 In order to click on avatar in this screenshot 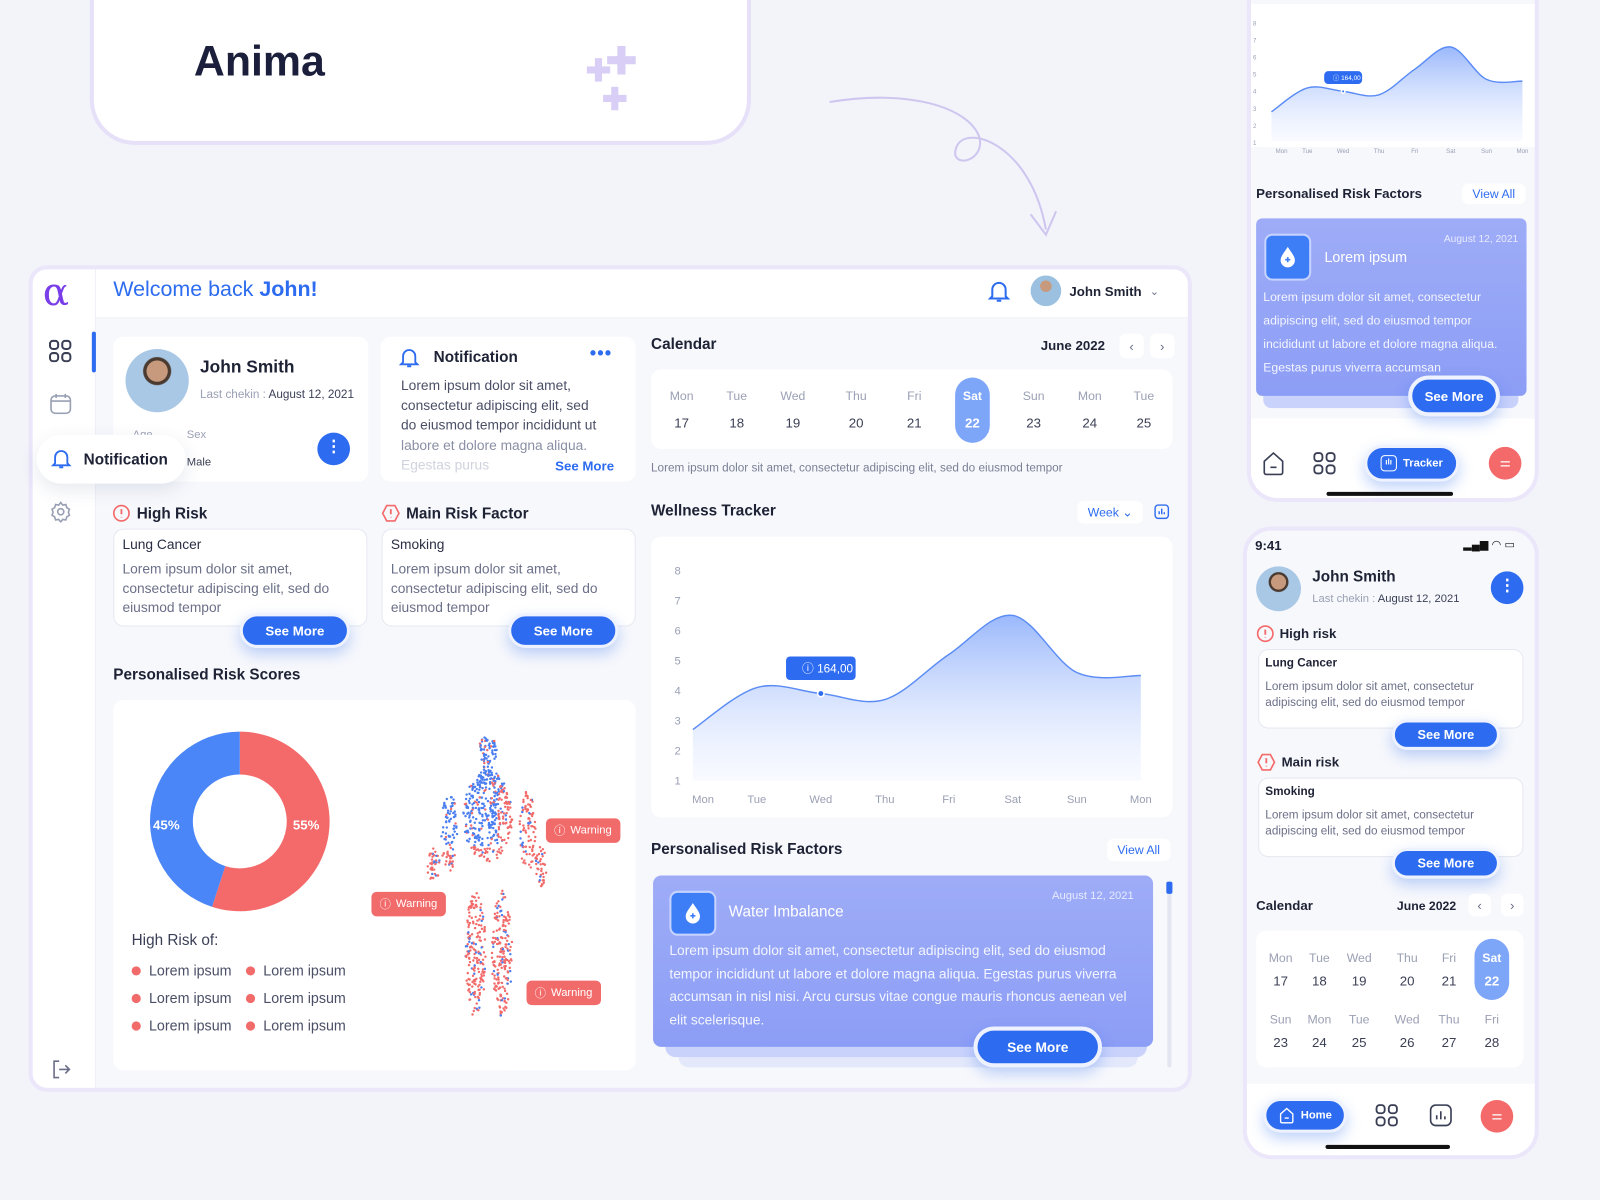, I will do `click(1046, 291)`.